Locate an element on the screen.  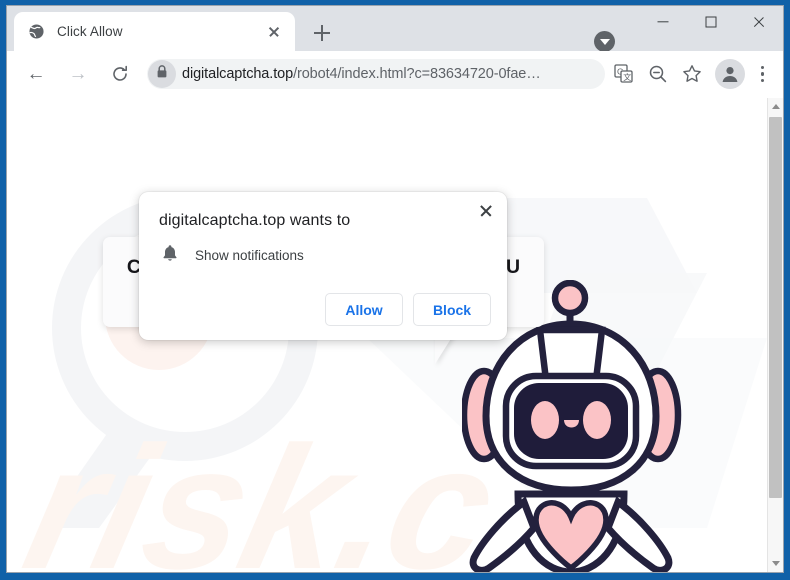
globe-icon is located at coordinates (36, 31).